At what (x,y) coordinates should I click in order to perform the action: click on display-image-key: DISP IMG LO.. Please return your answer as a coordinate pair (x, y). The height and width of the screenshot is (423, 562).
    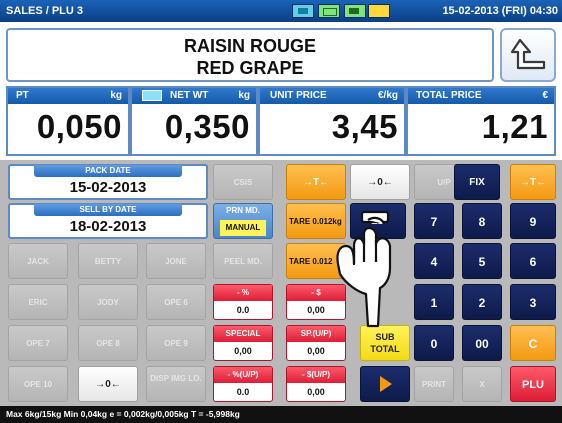
    Looking at the image, I should click on (176, 384).